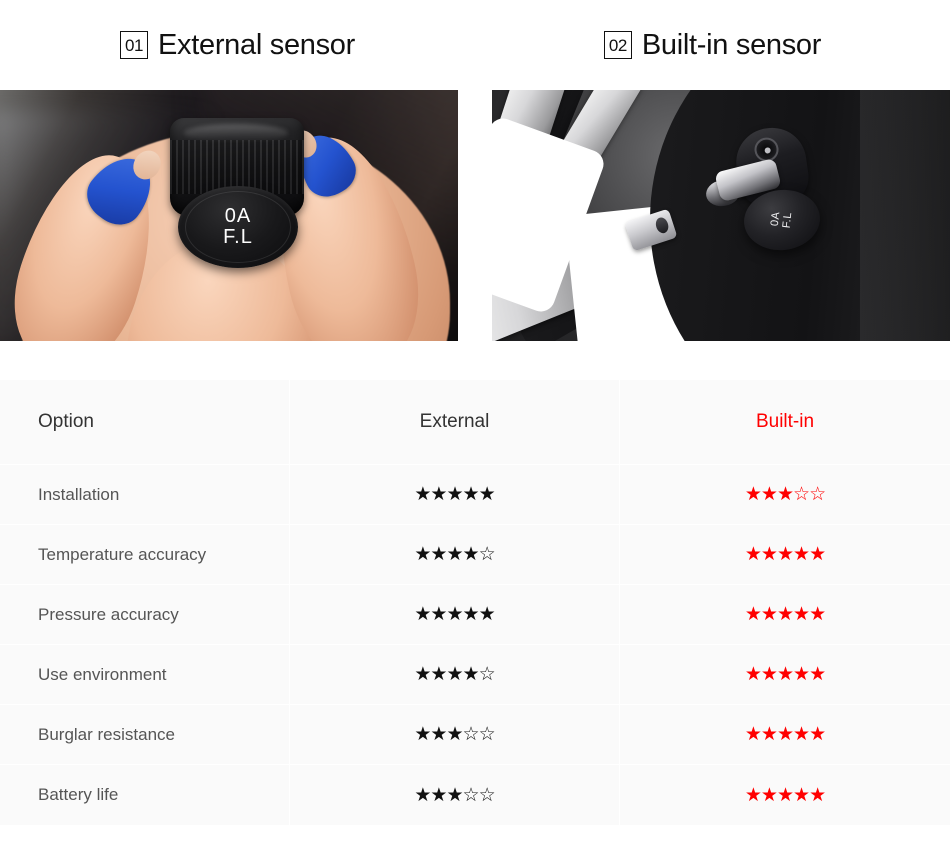  Describe the element at coordinates (731, 44) in the screenshot. I see `header-title-built-in: Built-in sensor` at that location.